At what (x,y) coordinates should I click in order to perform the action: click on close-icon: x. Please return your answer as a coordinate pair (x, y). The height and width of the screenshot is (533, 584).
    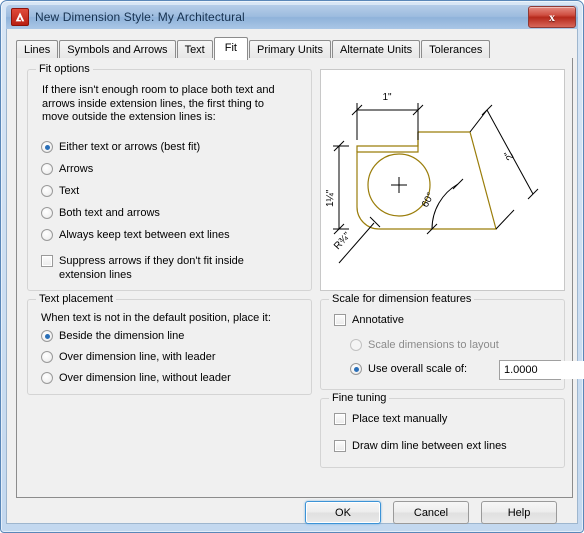
    Looking at the image, I should click on (552, 16).